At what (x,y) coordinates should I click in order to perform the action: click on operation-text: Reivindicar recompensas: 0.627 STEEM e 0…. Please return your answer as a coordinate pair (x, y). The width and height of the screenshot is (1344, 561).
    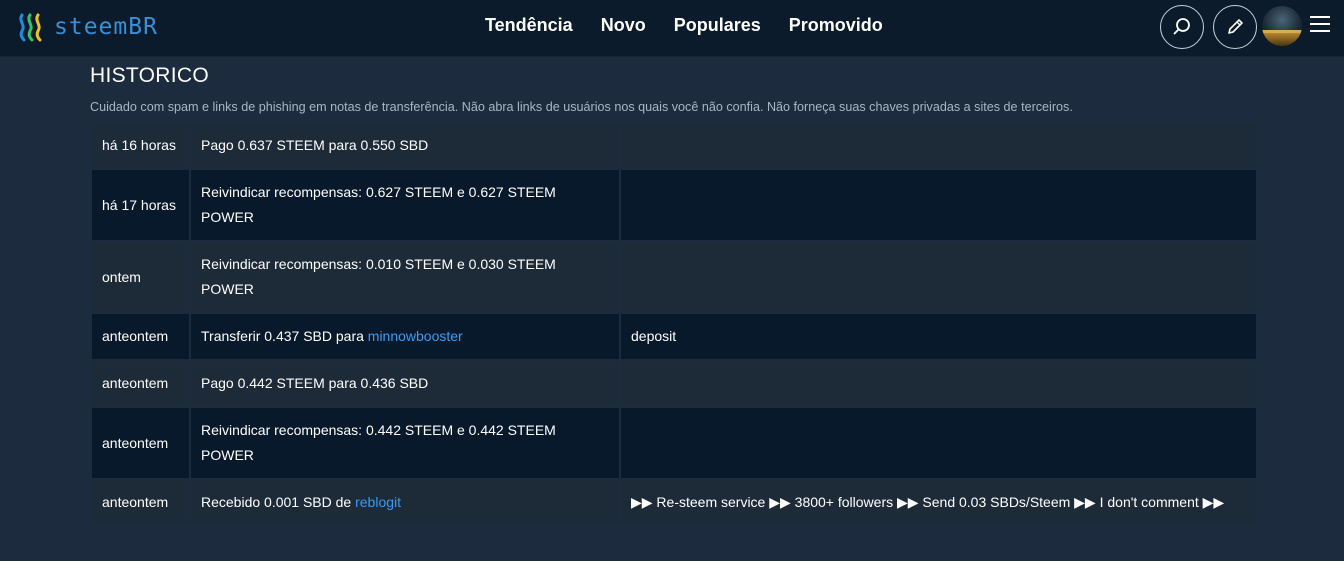
    Looking at the image, I should click on (378, 204).